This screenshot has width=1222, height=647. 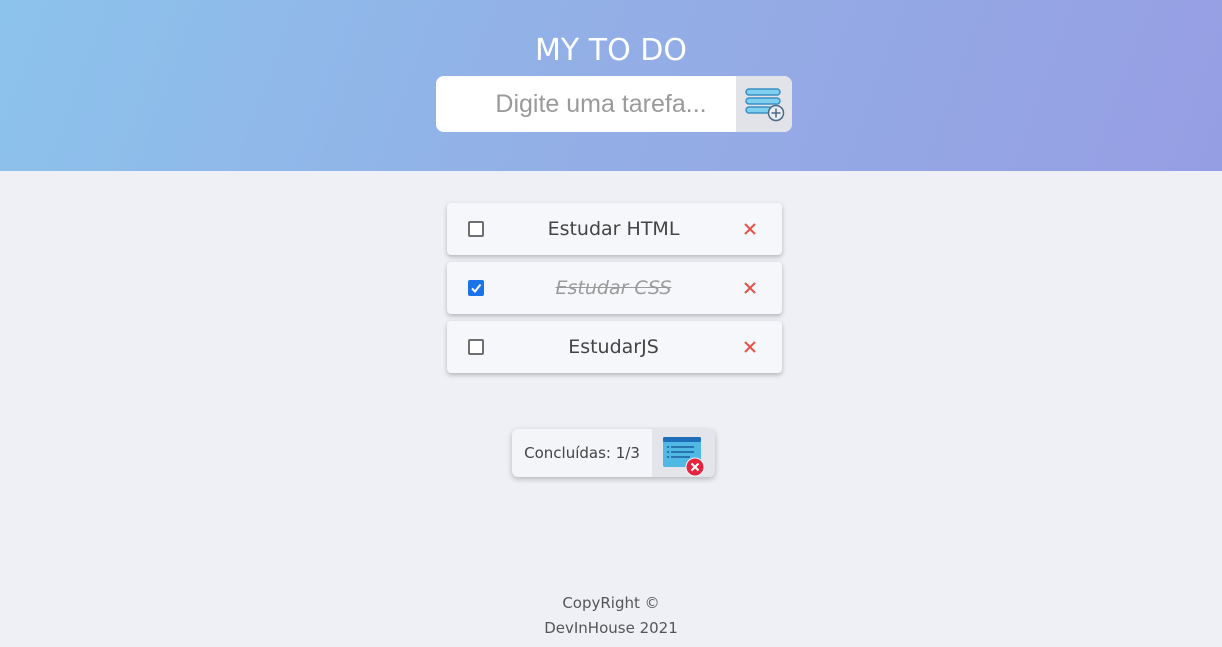 I want to click on task-item: Estudar CSS, so click(x=614, y=288).